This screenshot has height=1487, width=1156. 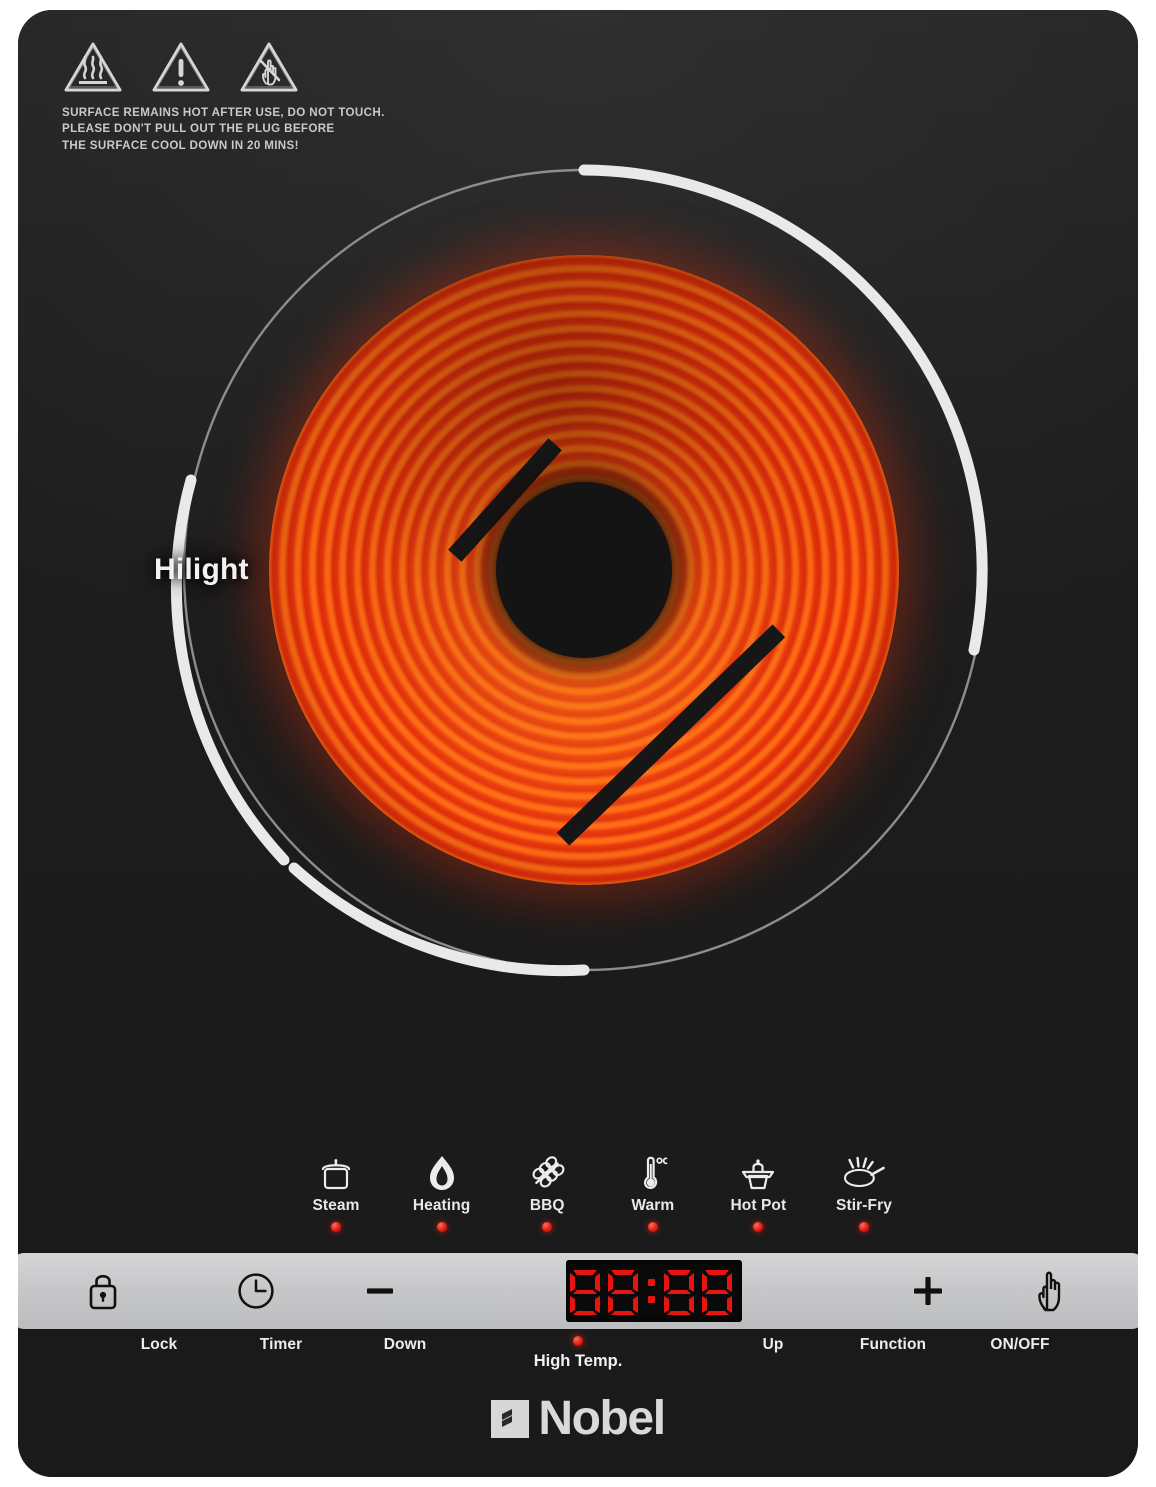 What do you see at coordinates (758, 1172) in the screenshot?
I see `hotpot-icon` at bounding box center [758, 1172].